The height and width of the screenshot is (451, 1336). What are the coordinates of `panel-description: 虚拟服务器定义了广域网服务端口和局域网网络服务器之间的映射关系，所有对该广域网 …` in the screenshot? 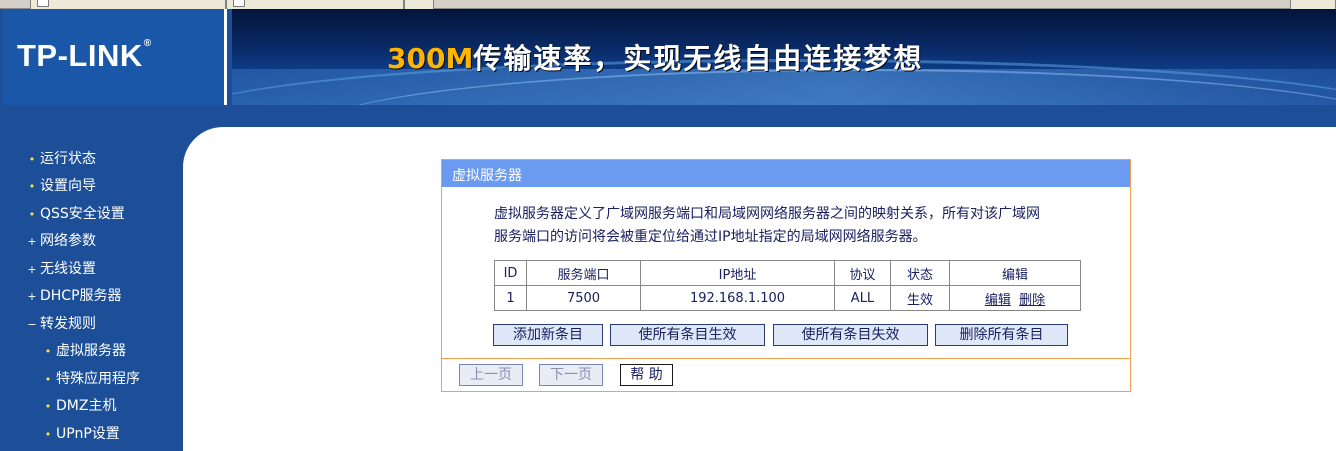 It's located at (767, 225).